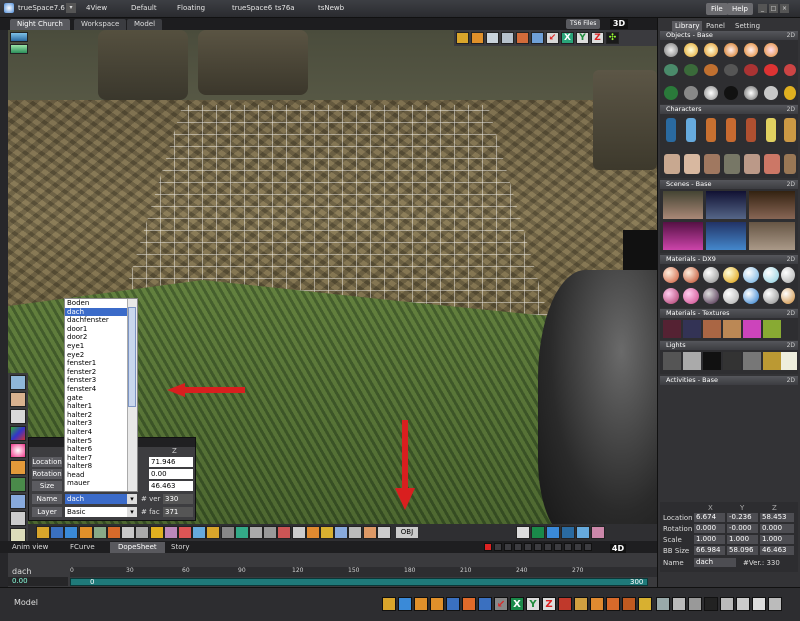  What do you see at coordinates (18, 518) in the screenshot?
I see `tools-icon` at bounding box center [18, 518].